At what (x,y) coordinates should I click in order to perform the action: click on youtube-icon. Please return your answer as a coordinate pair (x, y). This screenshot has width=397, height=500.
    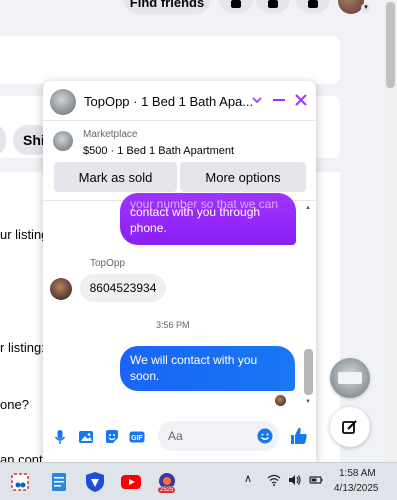
    Looking at the image, I should click on (131, 482).